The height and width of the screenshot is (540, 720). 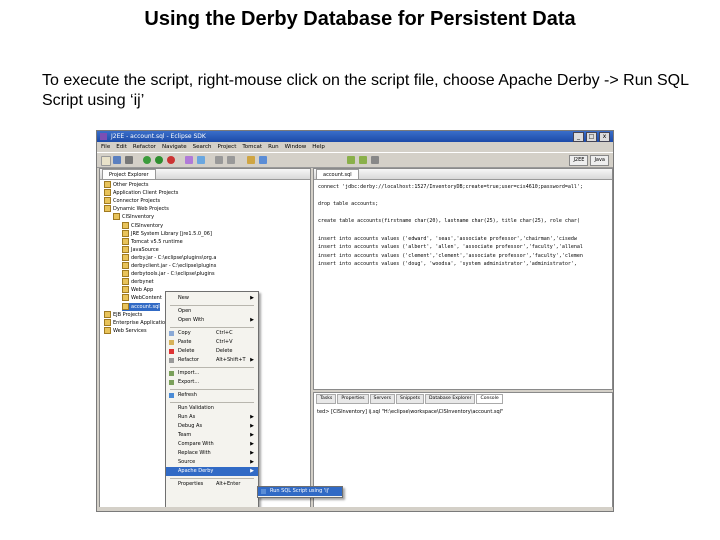 What do you see at coordinates (212, 342) in the screenshot?
I see `menu-item-paste: Paste Ctrl+V` at bounding box center [212, 342].